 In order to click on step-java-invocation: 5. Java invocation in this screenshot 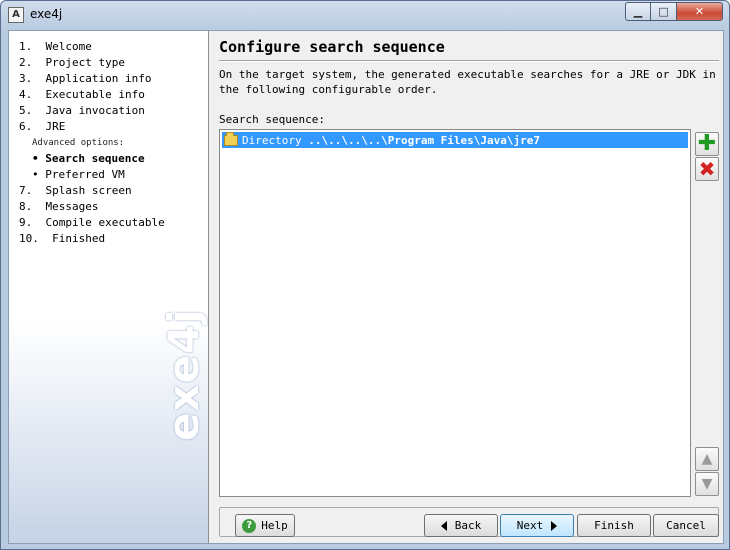, I will do `click(92, 111)`.